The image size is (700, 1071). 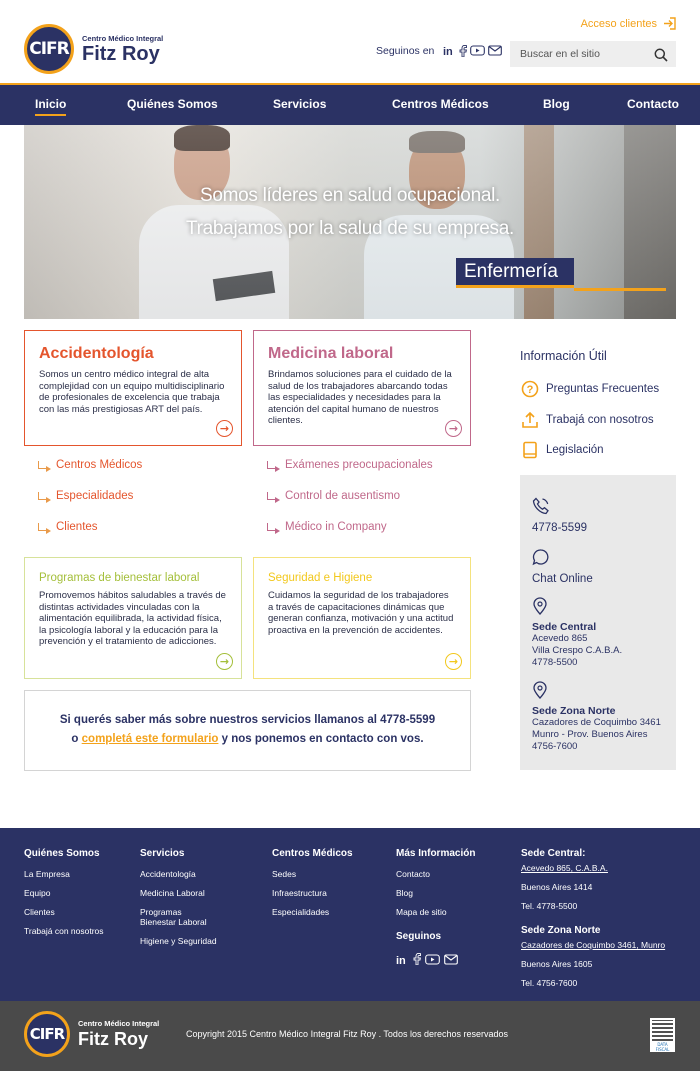 I want to click on sede-central-line: Acevedo 865, so click(x=560, y=638).